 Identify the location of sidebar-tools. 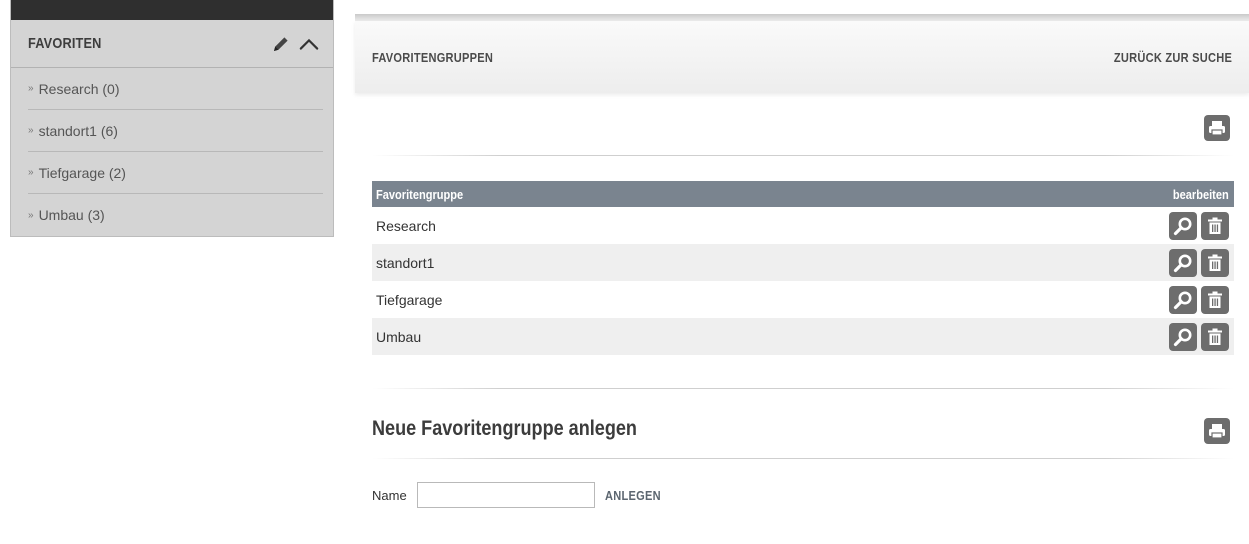
(295, 44).